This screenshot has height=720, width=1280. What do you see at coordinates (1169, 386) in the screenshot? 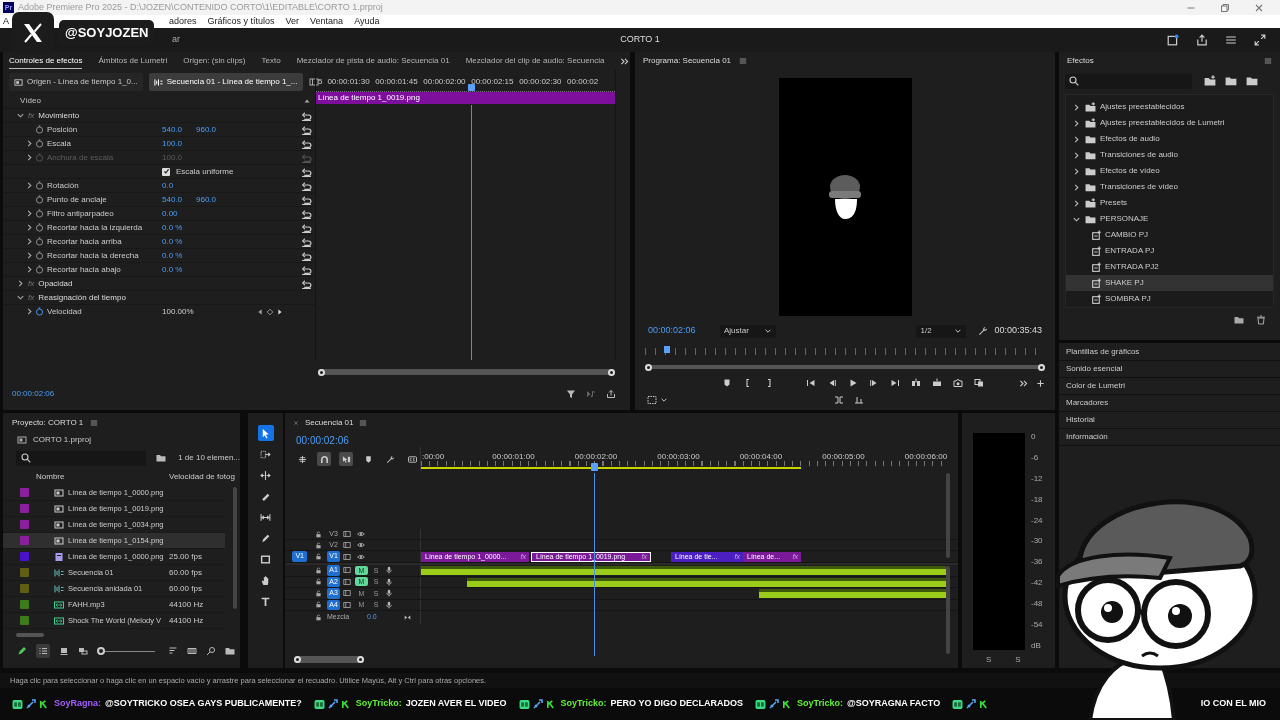
I see `panel-header: Color de Lumetri` at bounding box center [1169, 386].